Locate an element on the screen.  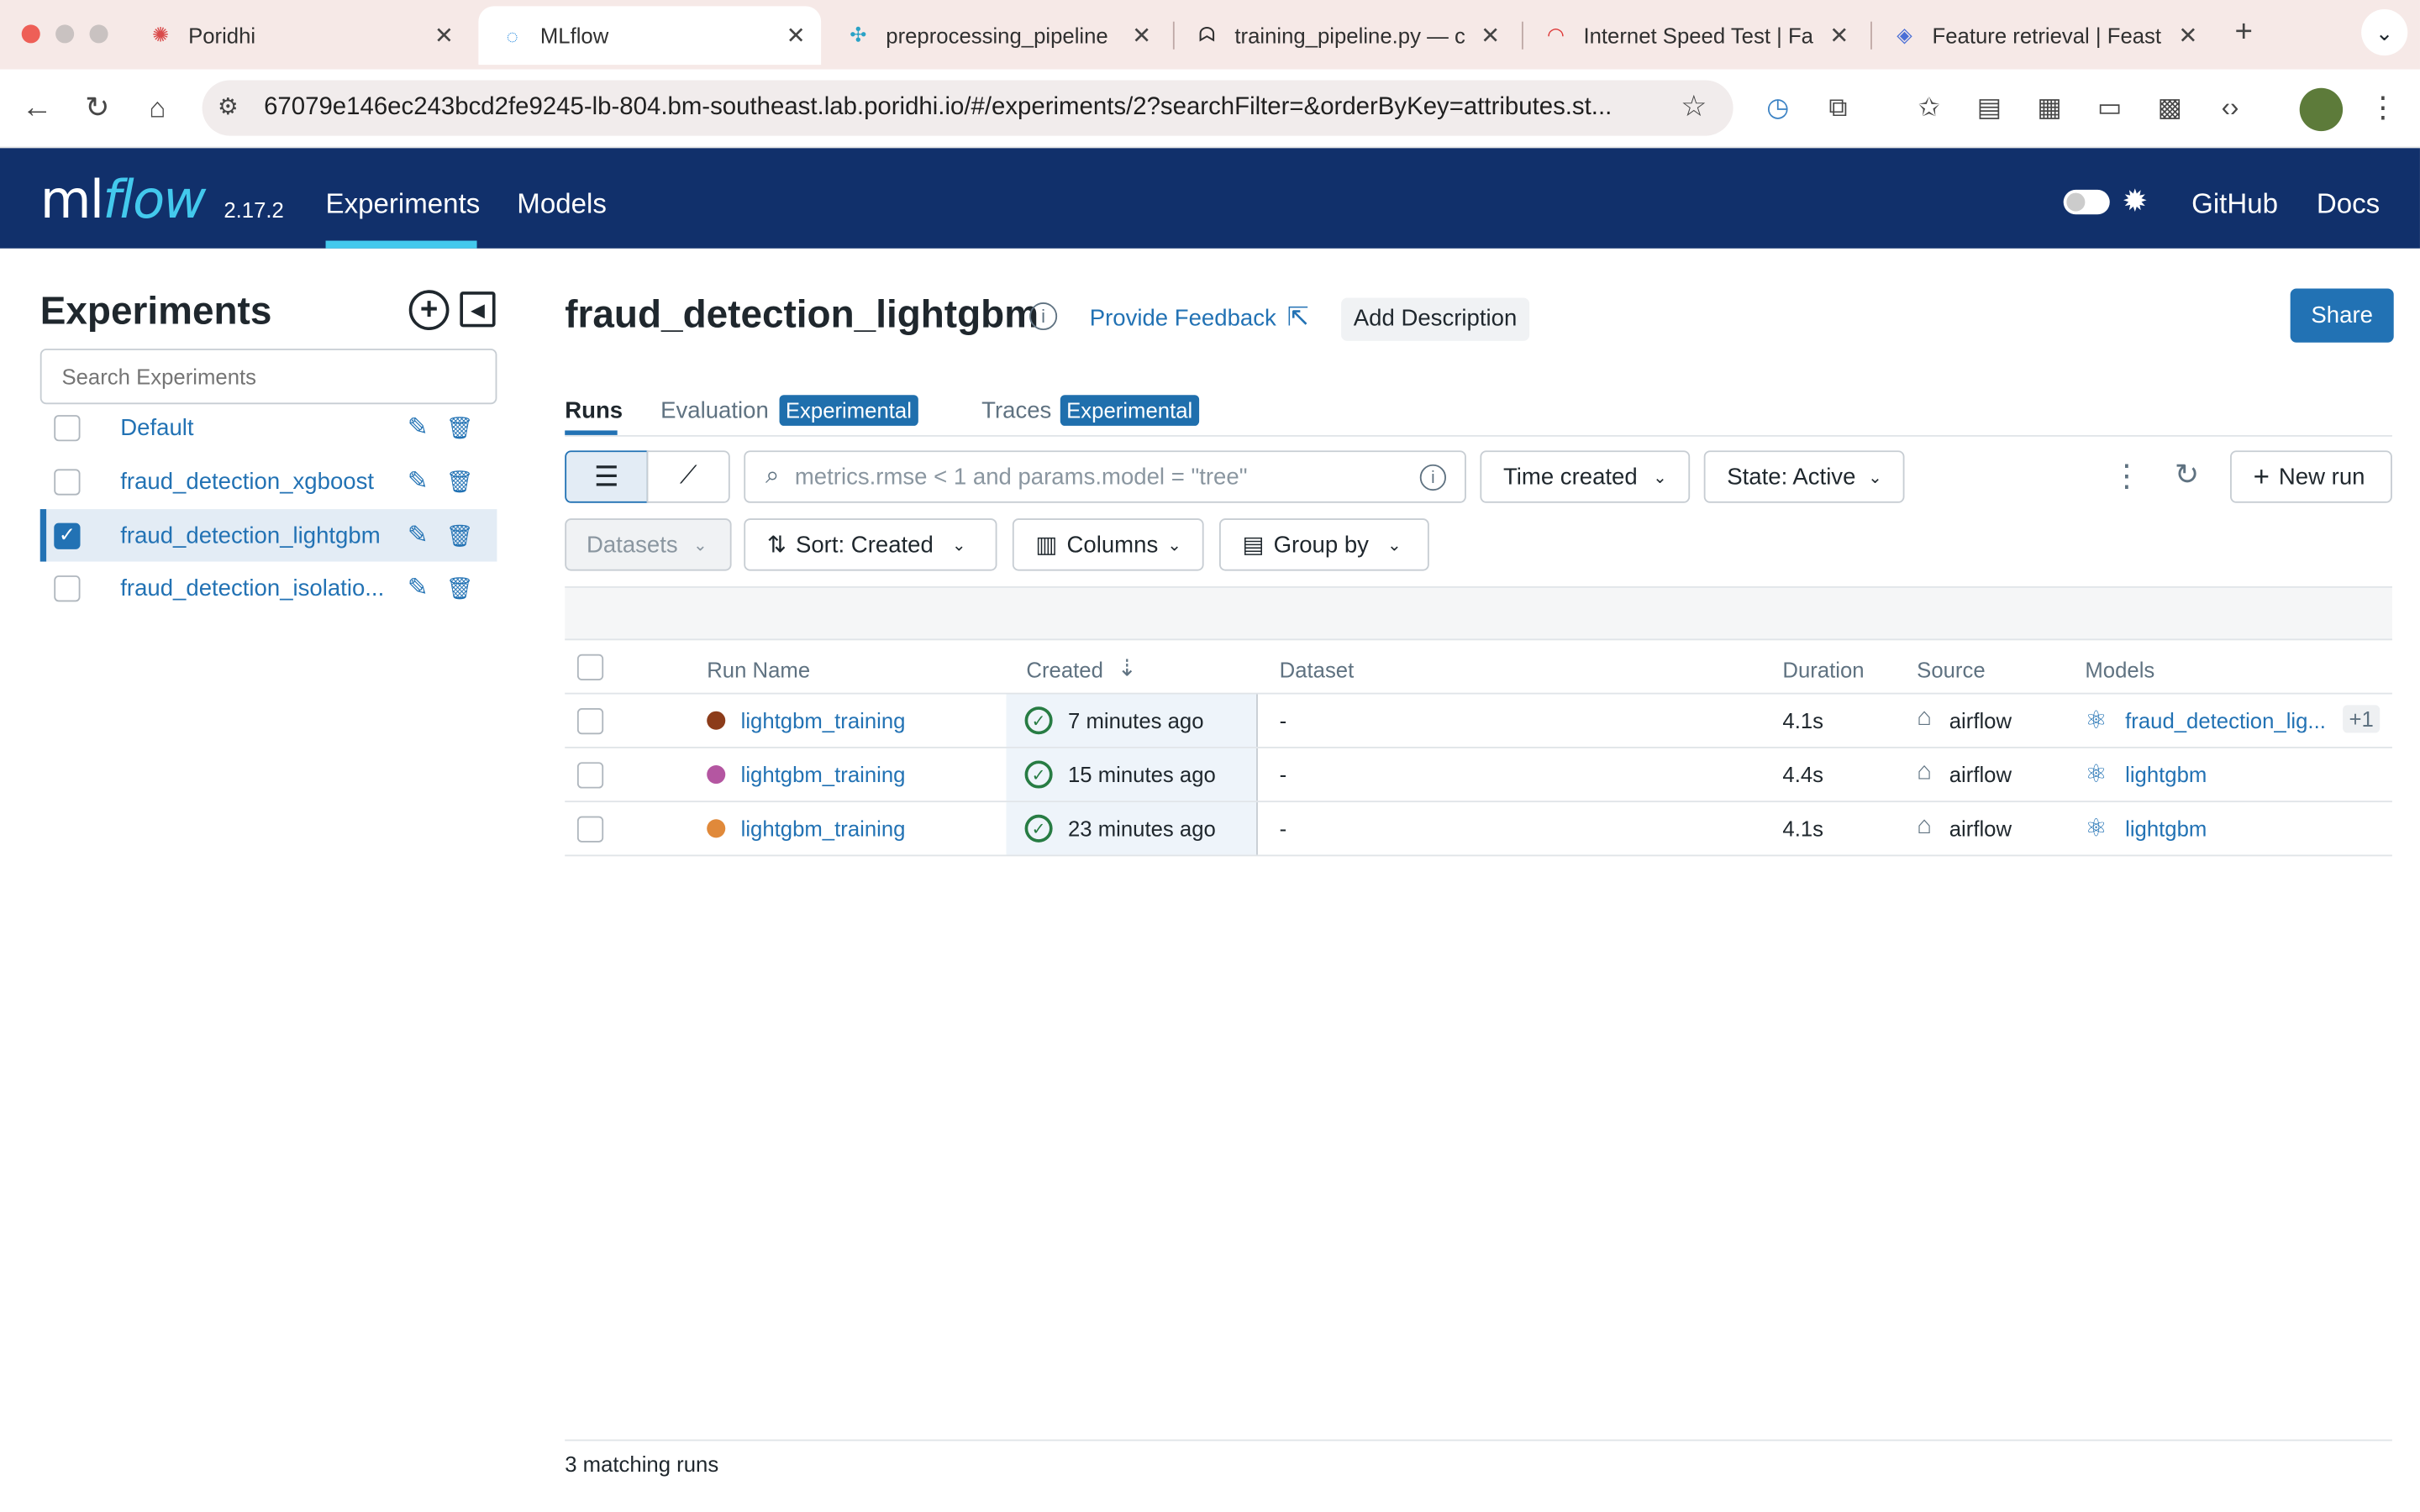
bookmarks-icon: ✩ is located at coordinates (1929, 108).